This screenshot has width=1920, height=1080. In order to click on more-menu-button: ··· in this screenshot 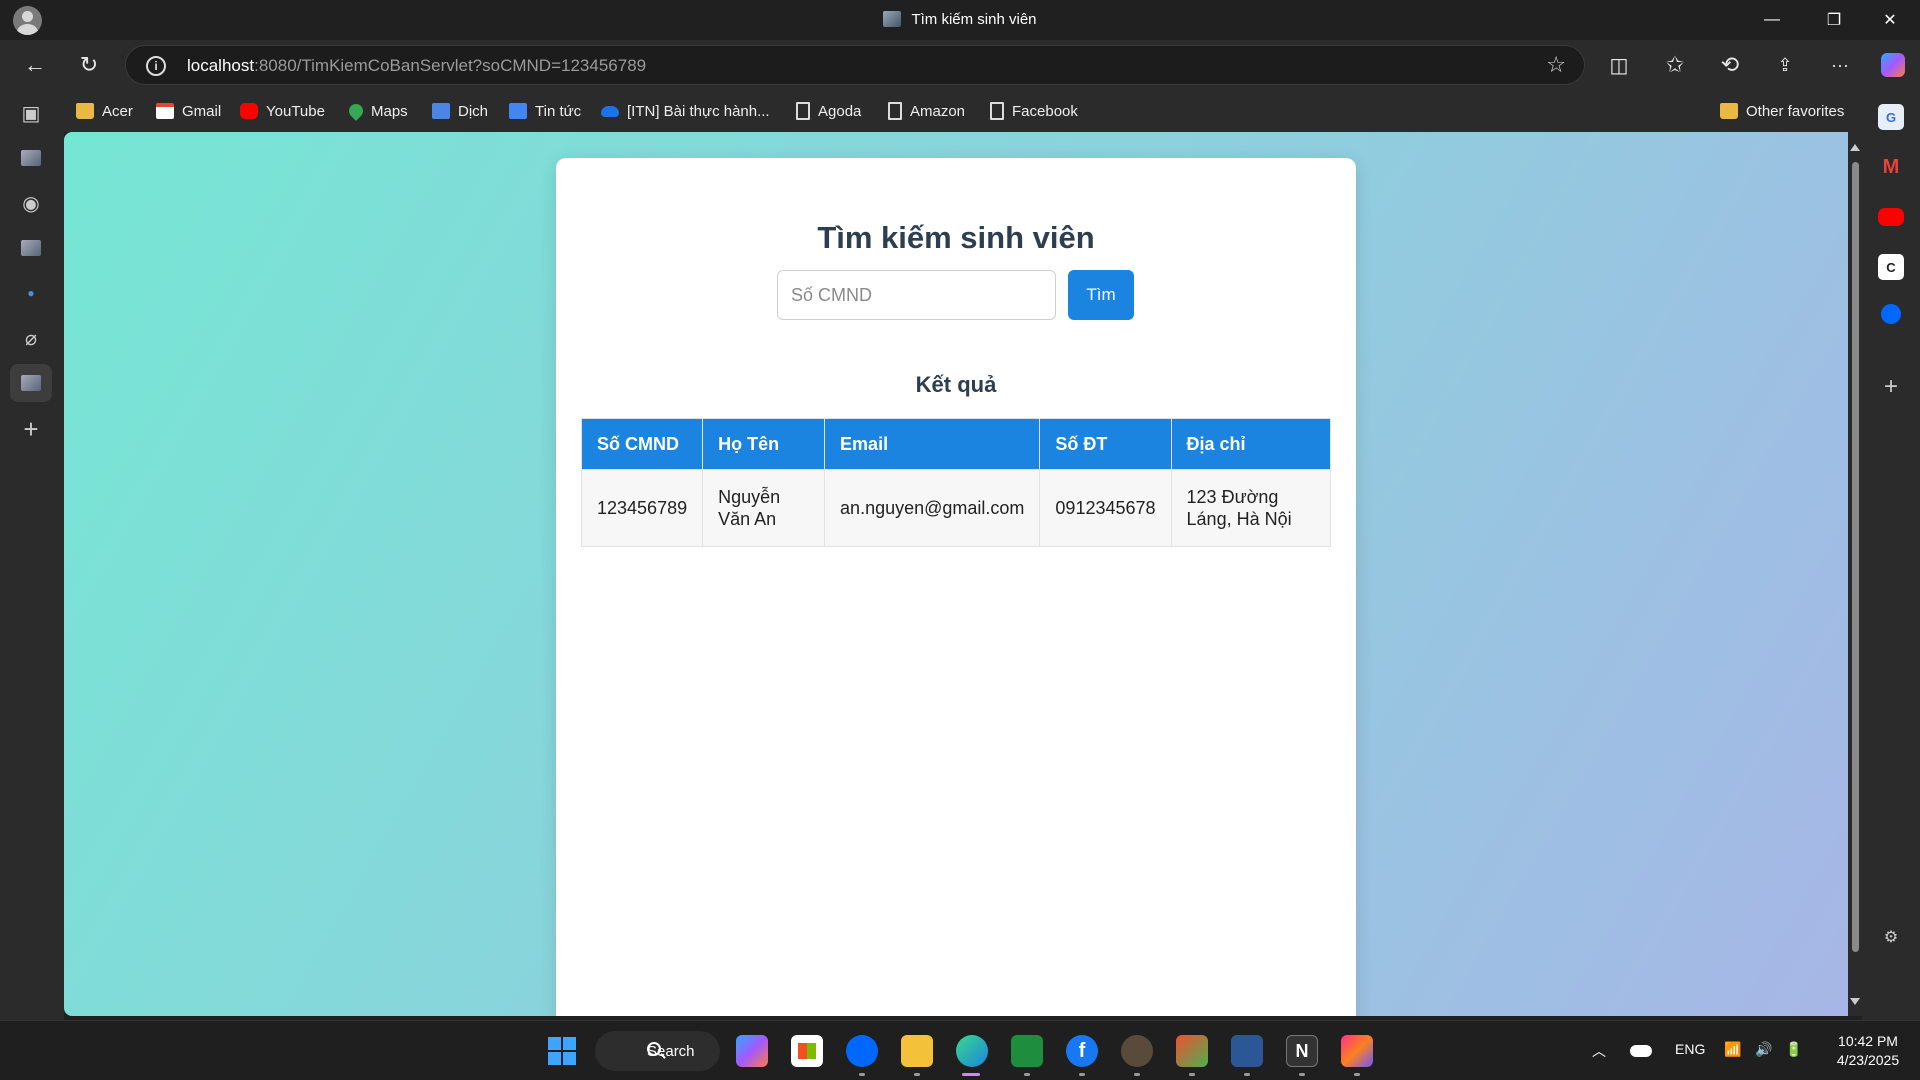, I will do `click(1840, 65)`.